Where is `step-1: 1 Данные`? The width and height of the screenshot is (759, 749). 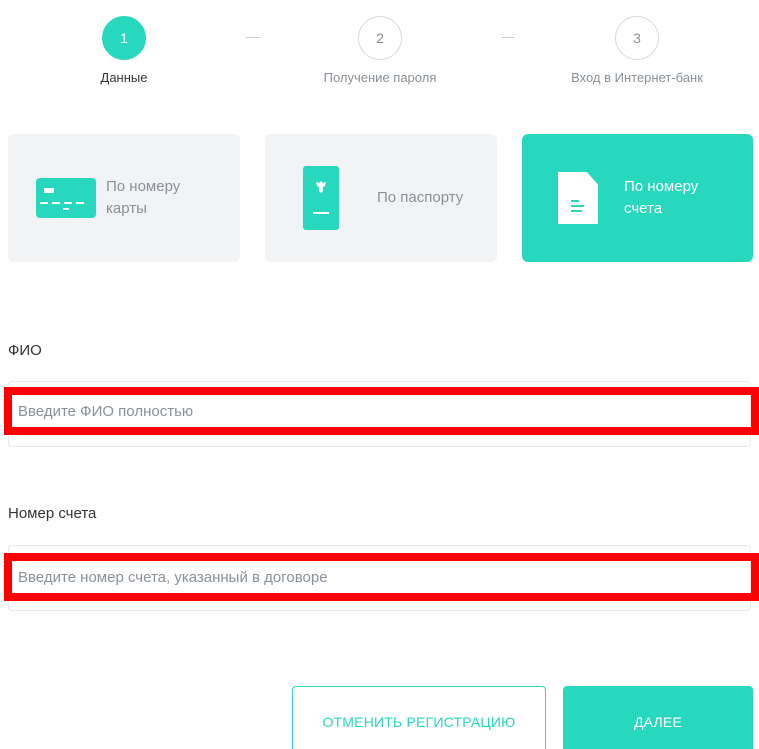 step-1: 1 Данные is located at coordinates (124, 50).